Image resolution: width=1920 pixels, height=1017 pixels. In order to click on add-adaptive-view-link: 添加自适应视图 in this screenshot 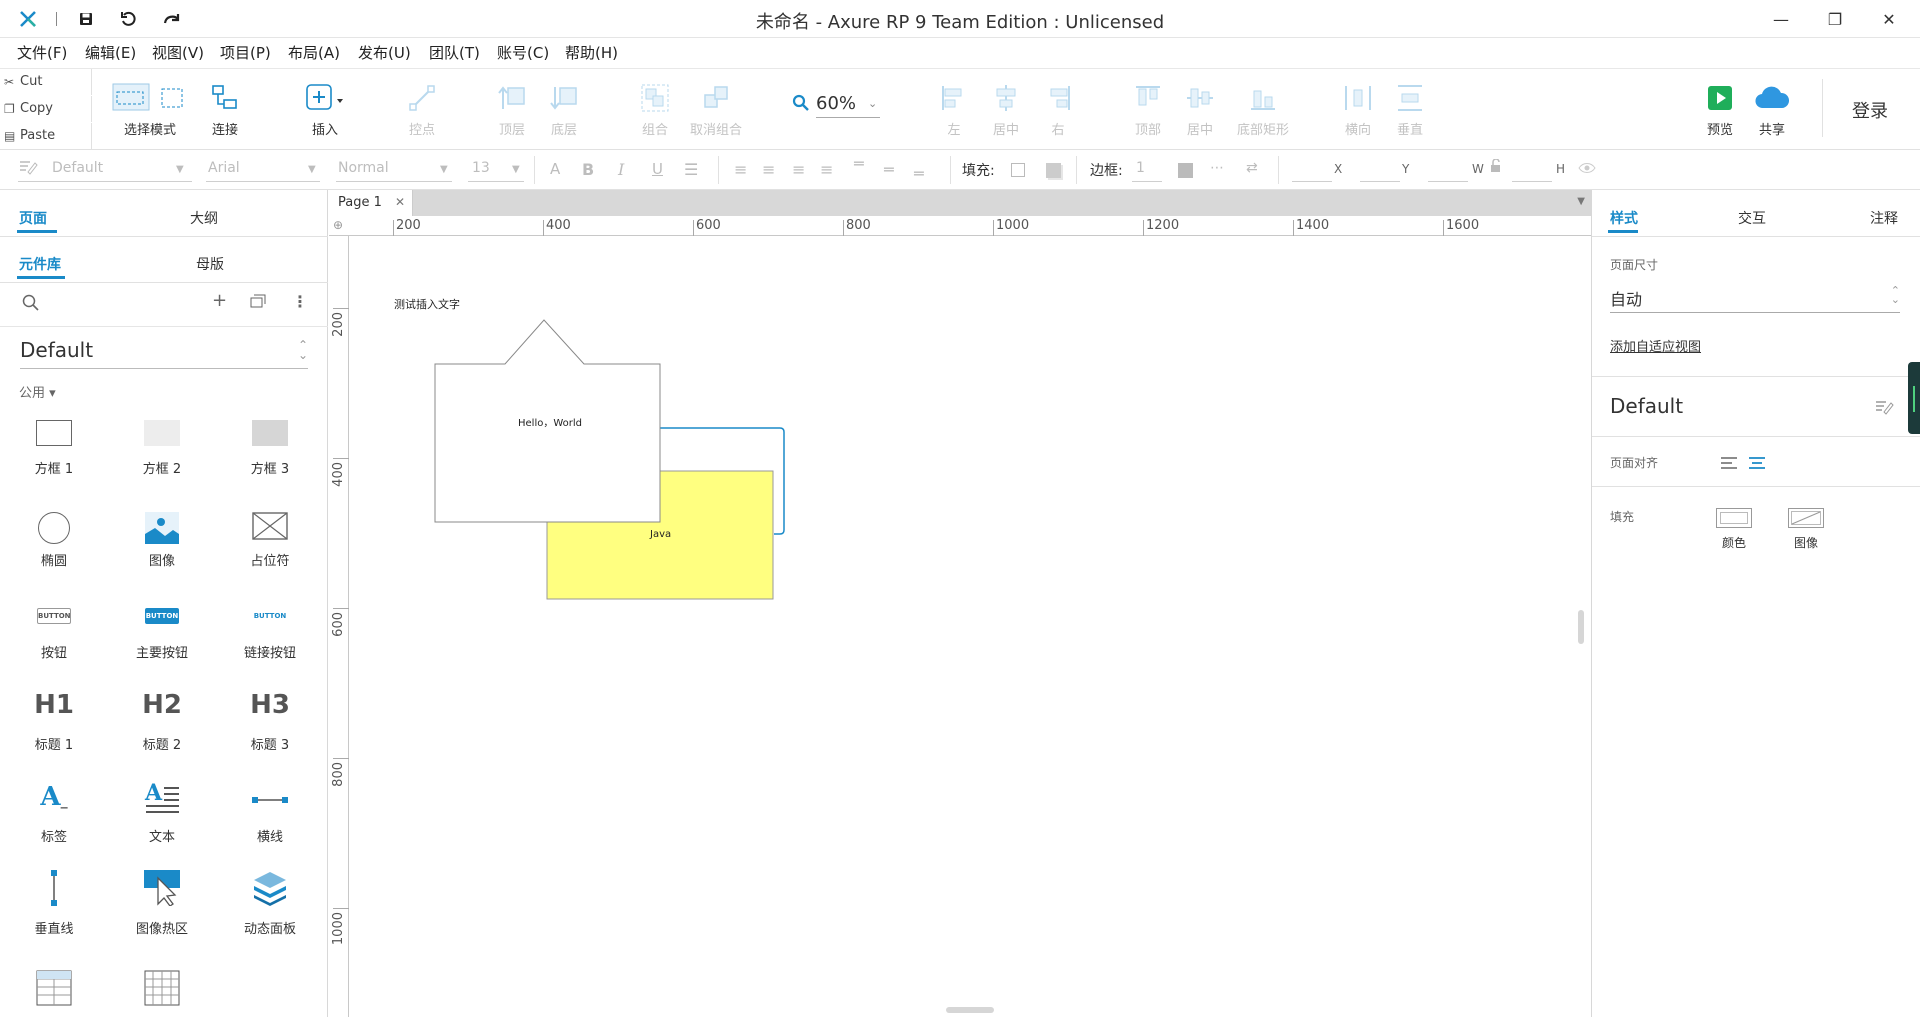, I will do `click(1655, 345)`.